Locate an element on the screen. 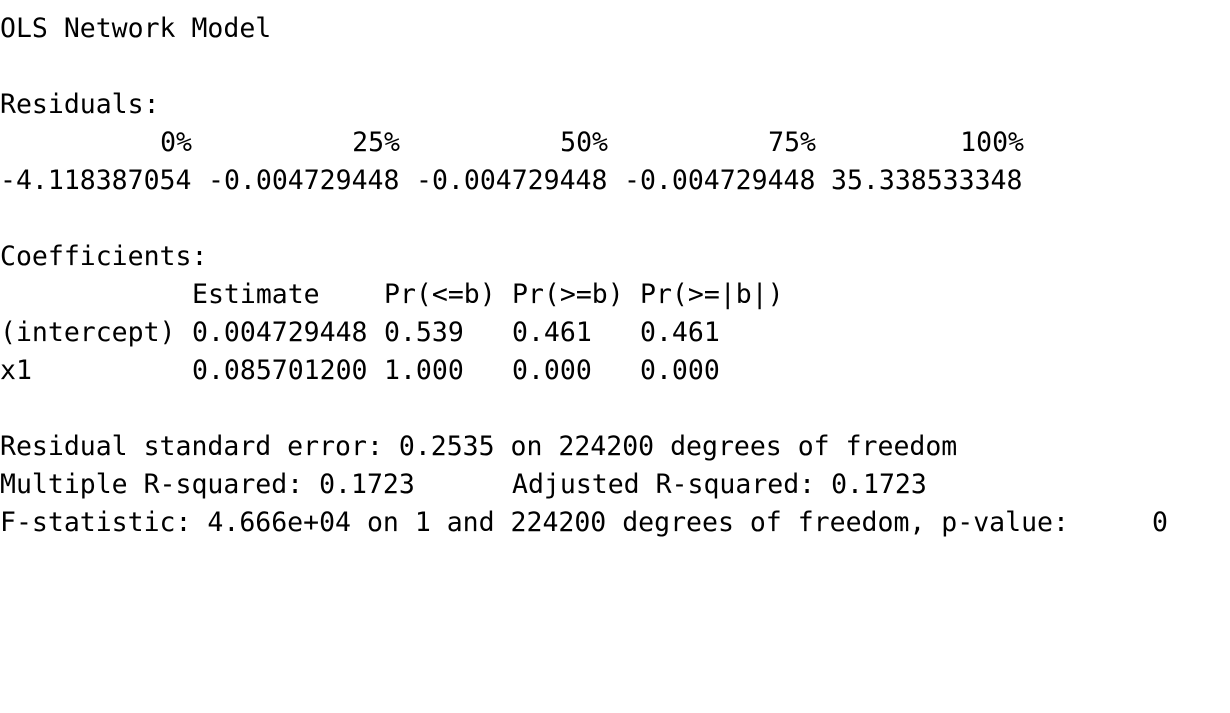 This screenshot has height=713, width=1230. coefficients-label: Coefficients: is located at coordinates (104, 256).